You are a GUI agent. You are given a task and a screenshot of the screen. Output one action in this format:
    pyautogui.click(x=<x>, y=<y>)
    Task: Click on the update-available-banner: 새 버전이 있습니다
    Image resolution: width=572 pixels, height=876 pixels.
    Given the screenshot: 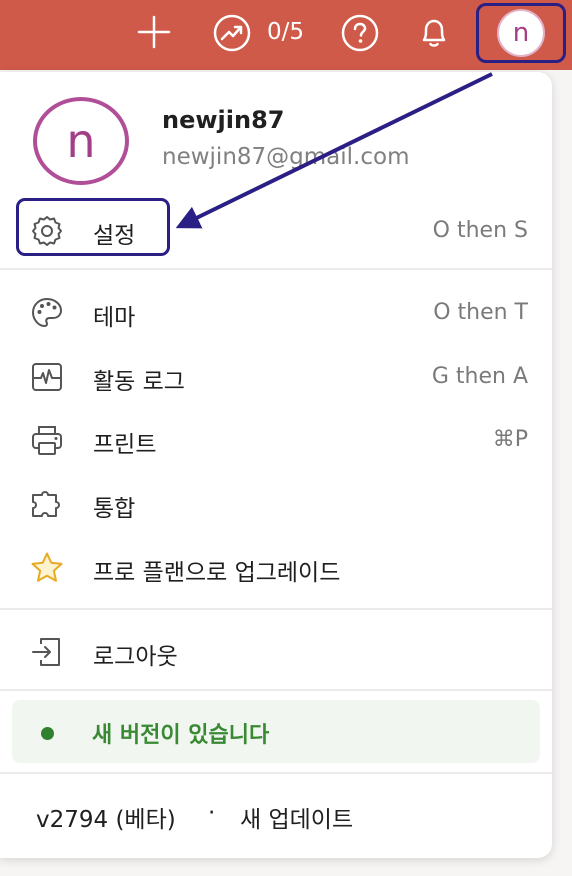 What is the action you would take?
    pyautogui.click(x=276, y=731)
    